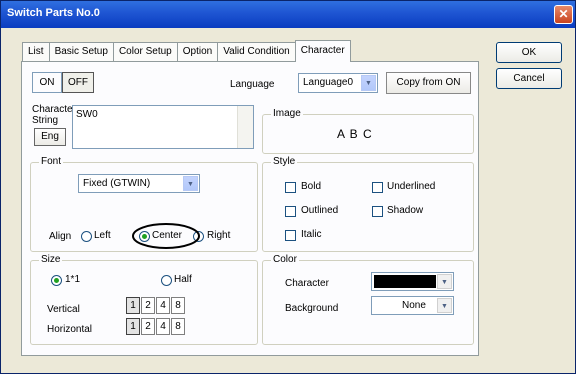 Image resolution: width=576 pixels, height=374 pixels. Describe the element at coordinates (70, 329) in the screenshot. I see `horizontal-label: Horizontal` at that location.